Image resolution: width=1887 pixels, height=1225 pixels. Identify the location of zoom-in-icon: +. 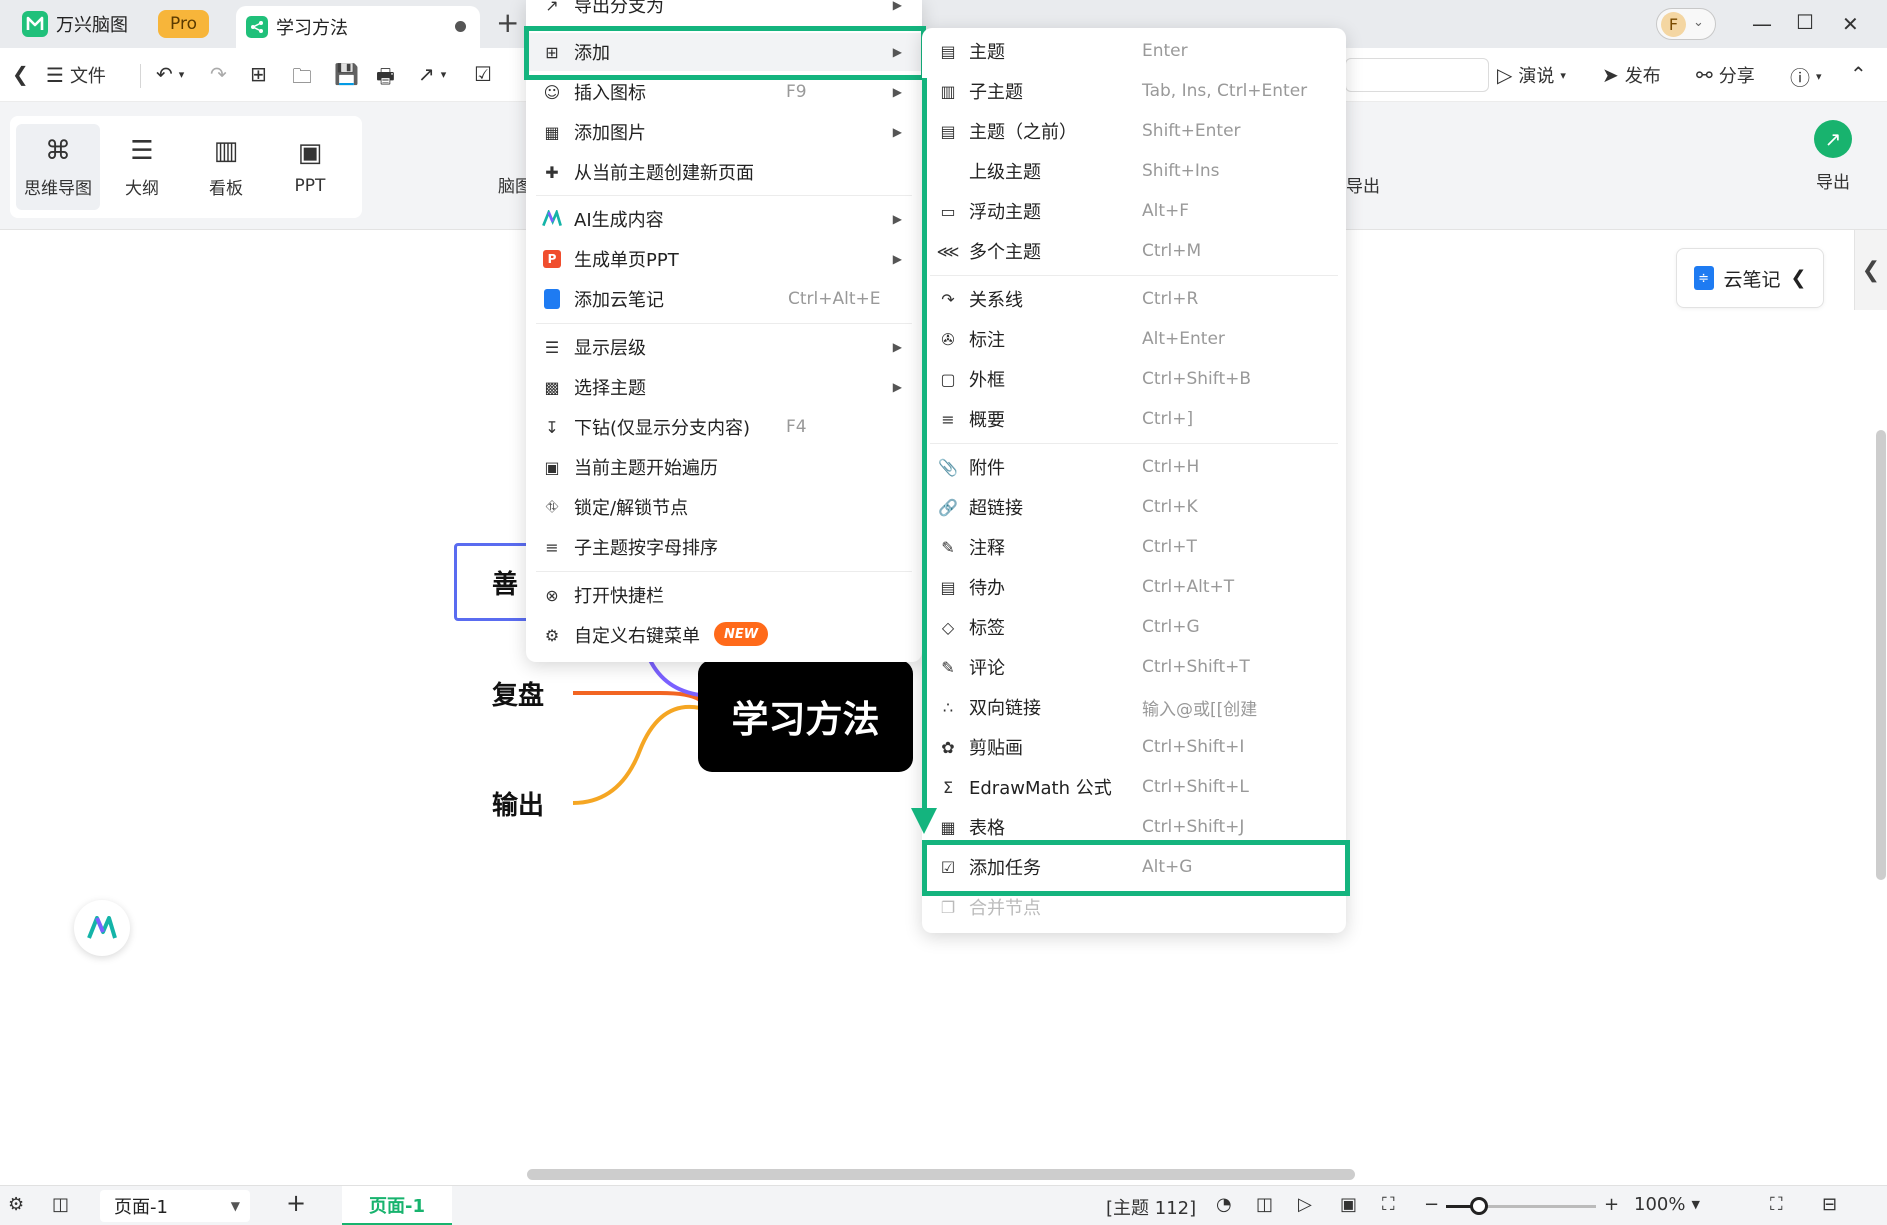
(1611, 1204).